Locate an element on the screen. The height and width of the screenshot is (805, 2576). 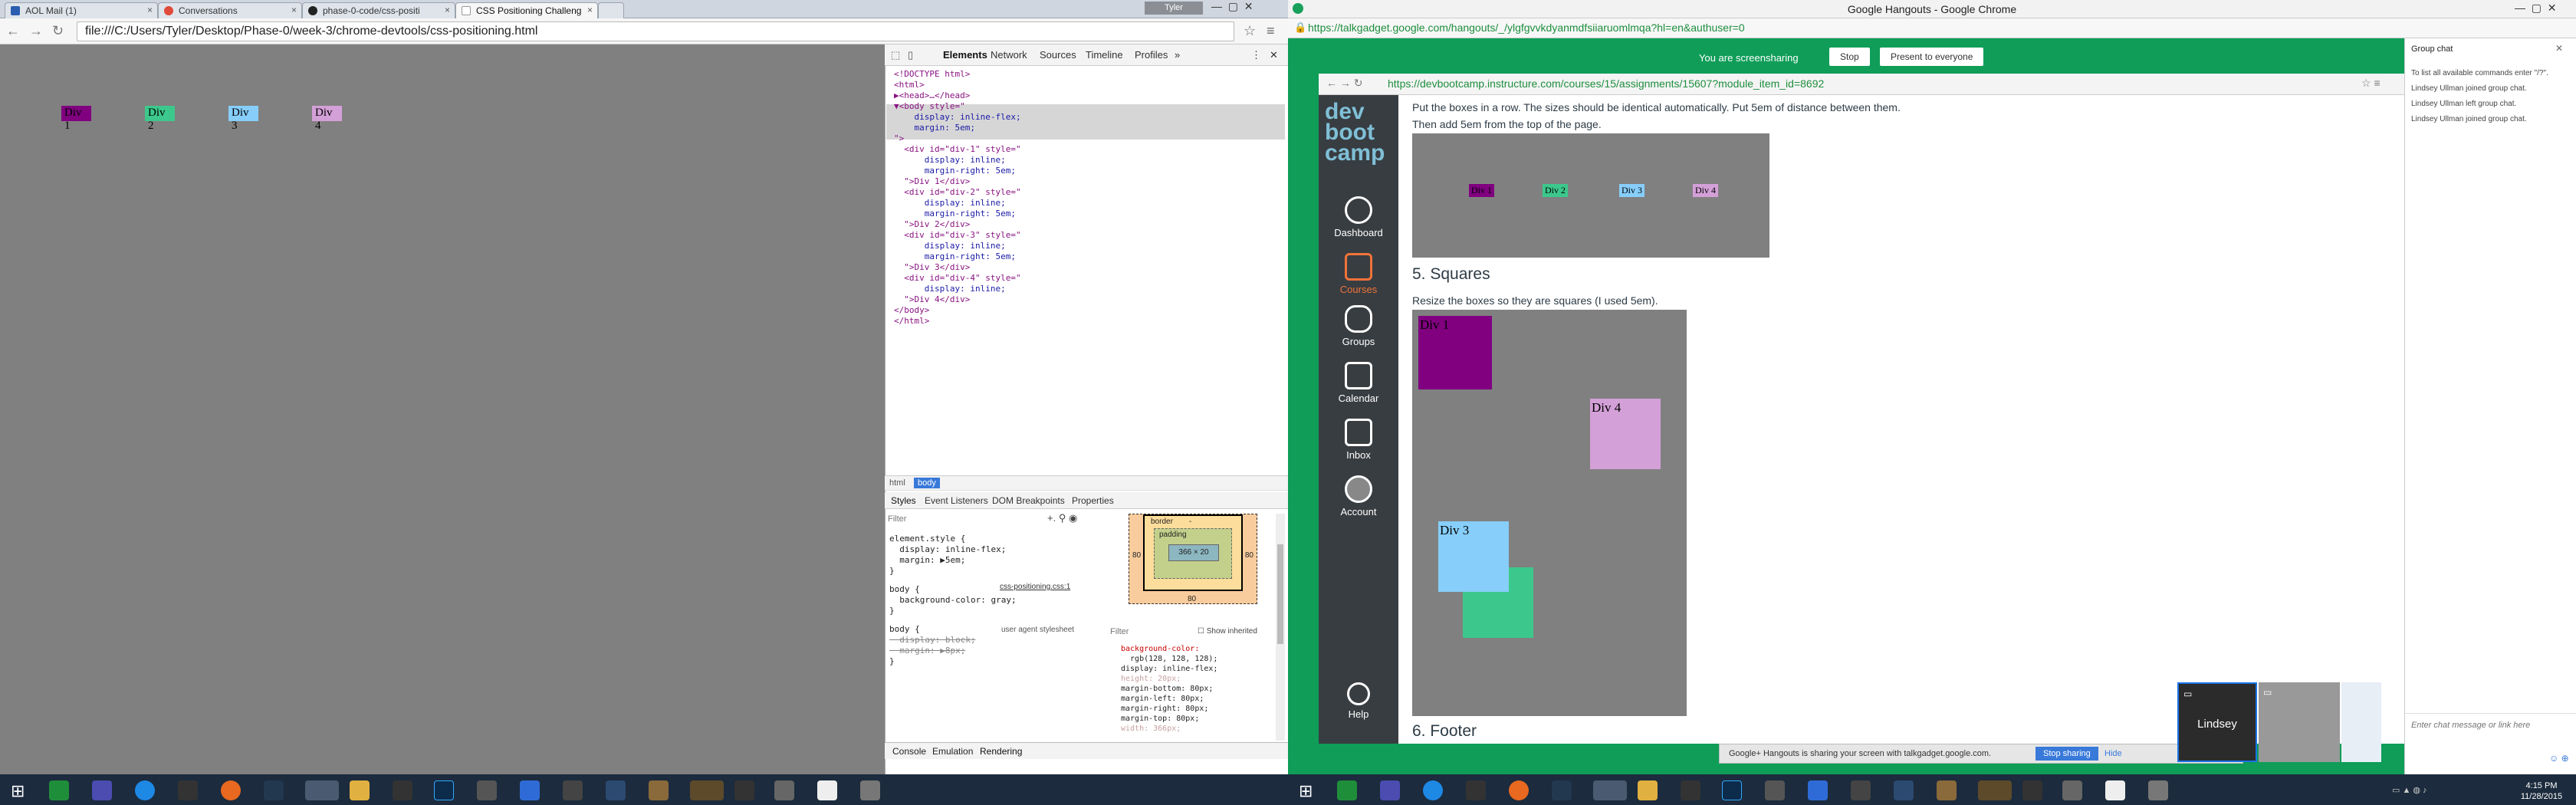
computedlist-line: rgb(128, 128, 128); is located at coordinates (1169, 659).